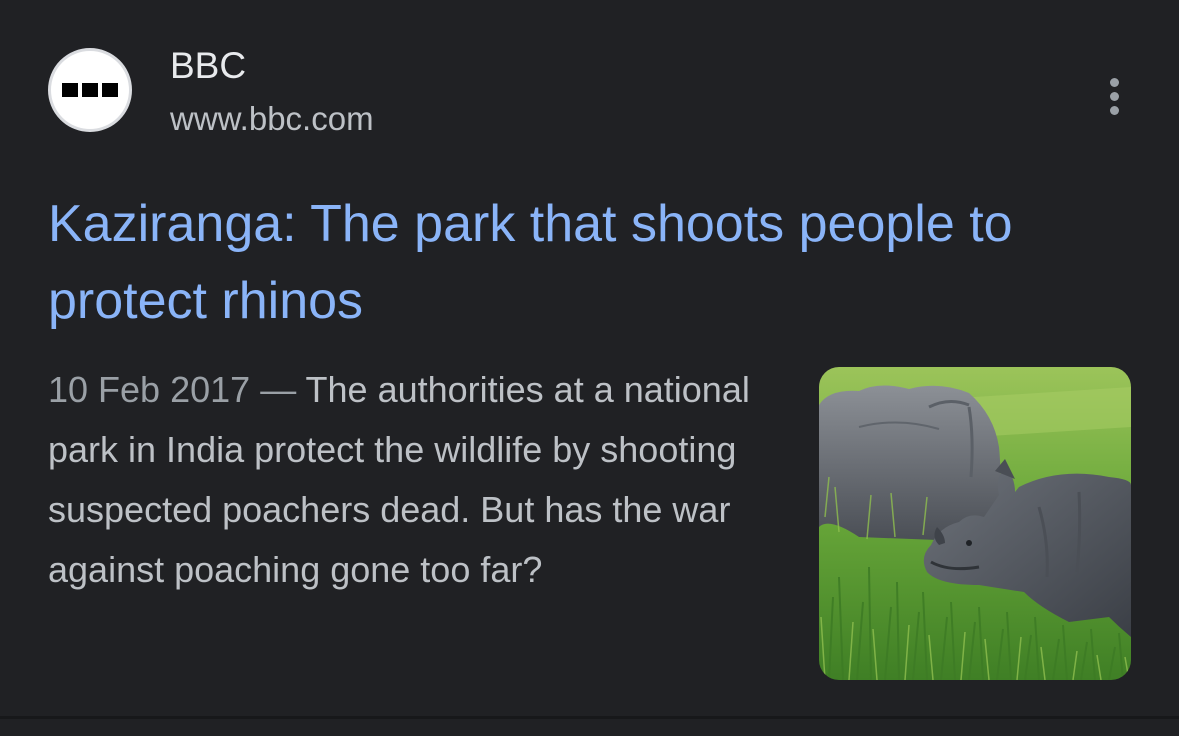 This screenshot has height=736, width=1179. What do you see at coordinates (975, 523) in the screenshot?
I see `rhinos-thumbnail` at bounding box center [975, 523].